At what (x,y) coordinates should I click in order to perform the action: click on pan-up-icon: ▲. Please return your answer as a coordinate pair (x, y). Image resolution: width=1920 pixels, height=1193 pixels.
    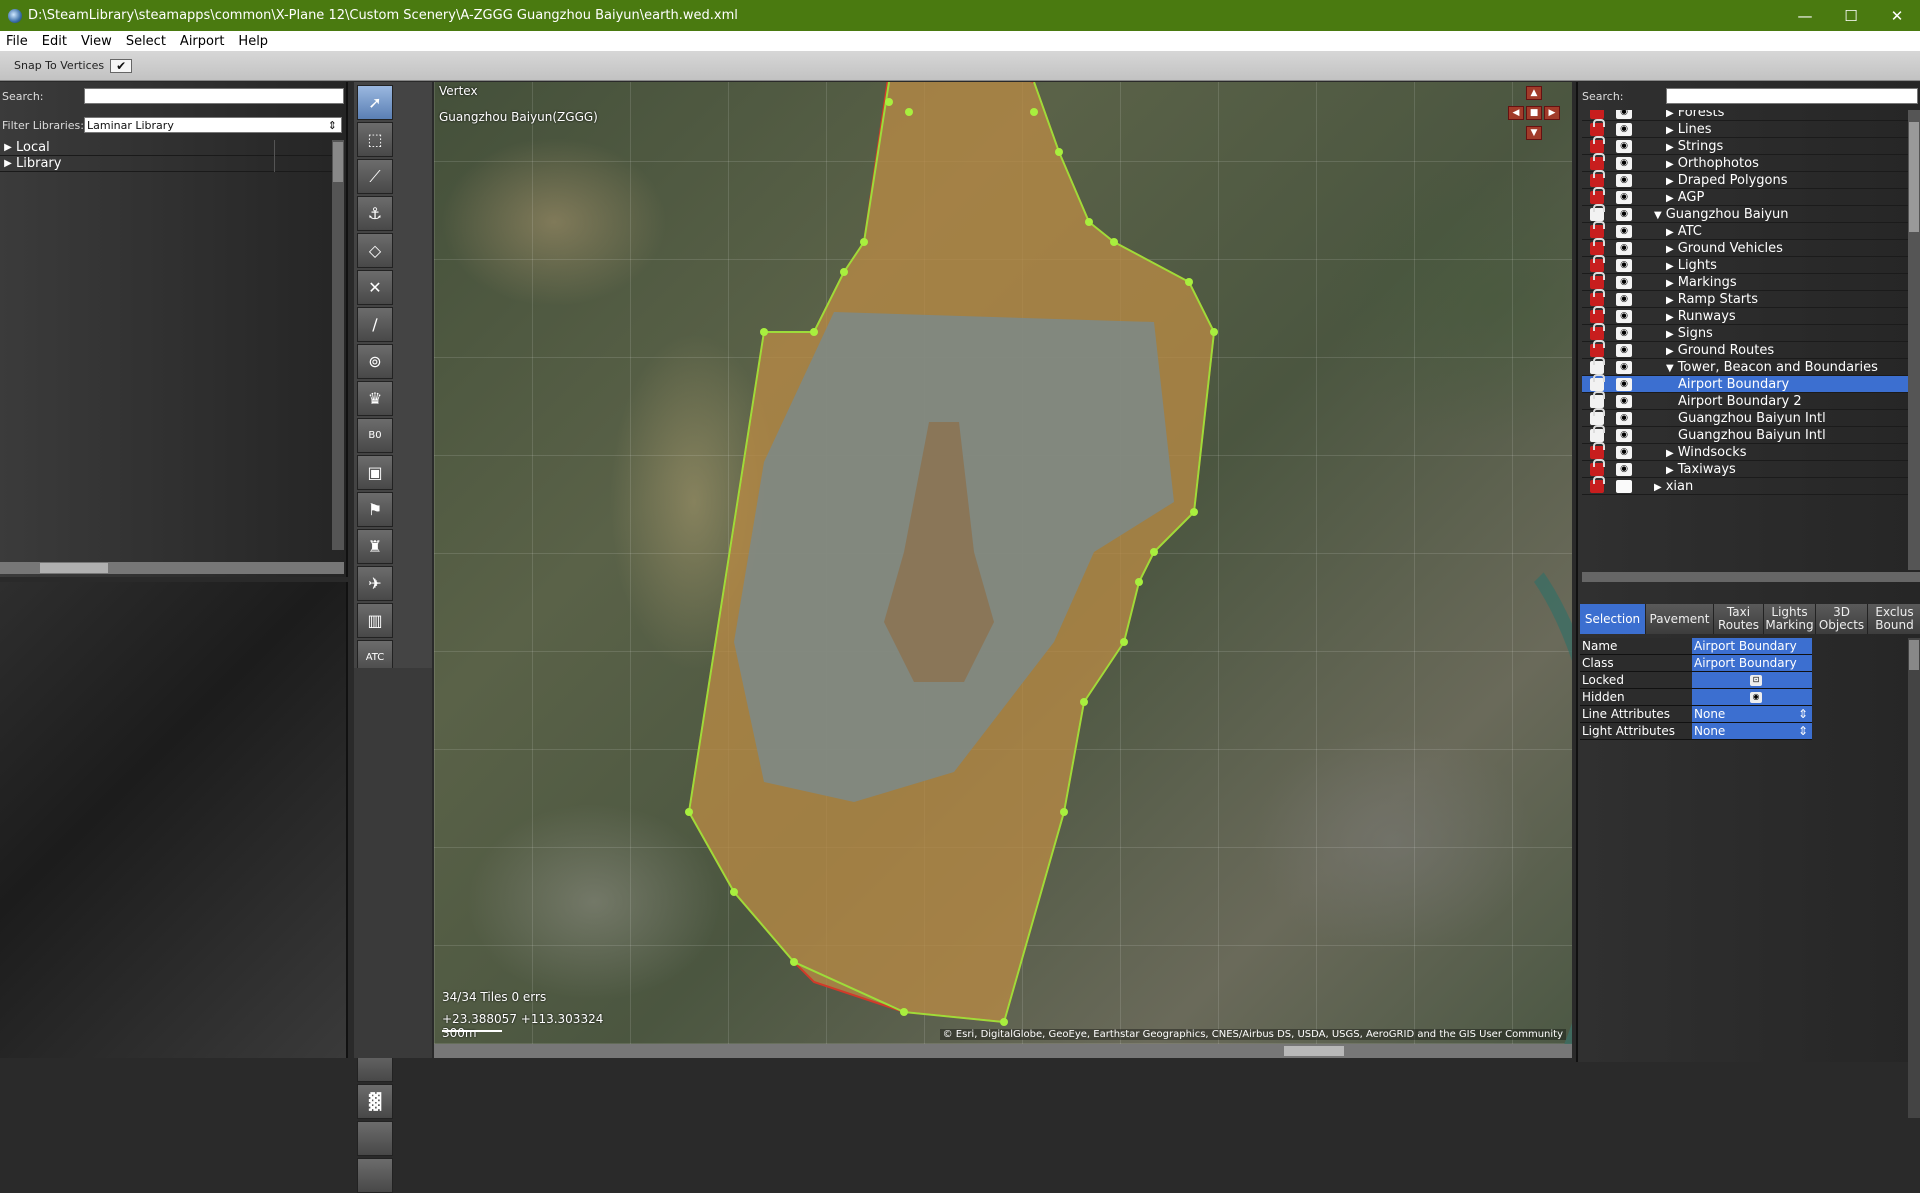
    Looking at the image, I should click on (1534, 93).